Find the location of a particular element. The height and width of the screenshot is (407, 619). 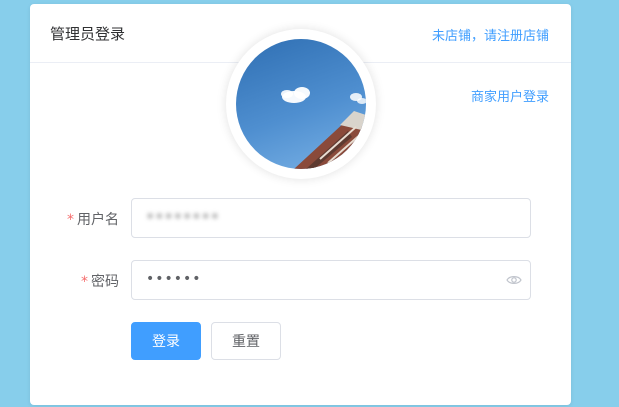

avatar-image is located at coordinates (301, 104).